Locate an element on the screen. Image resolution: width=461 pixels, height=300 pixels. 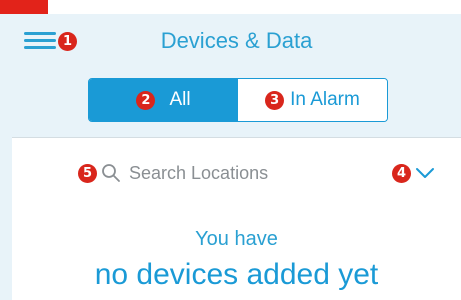
empty-state-heading: You have is located at coordinates (236, 239).